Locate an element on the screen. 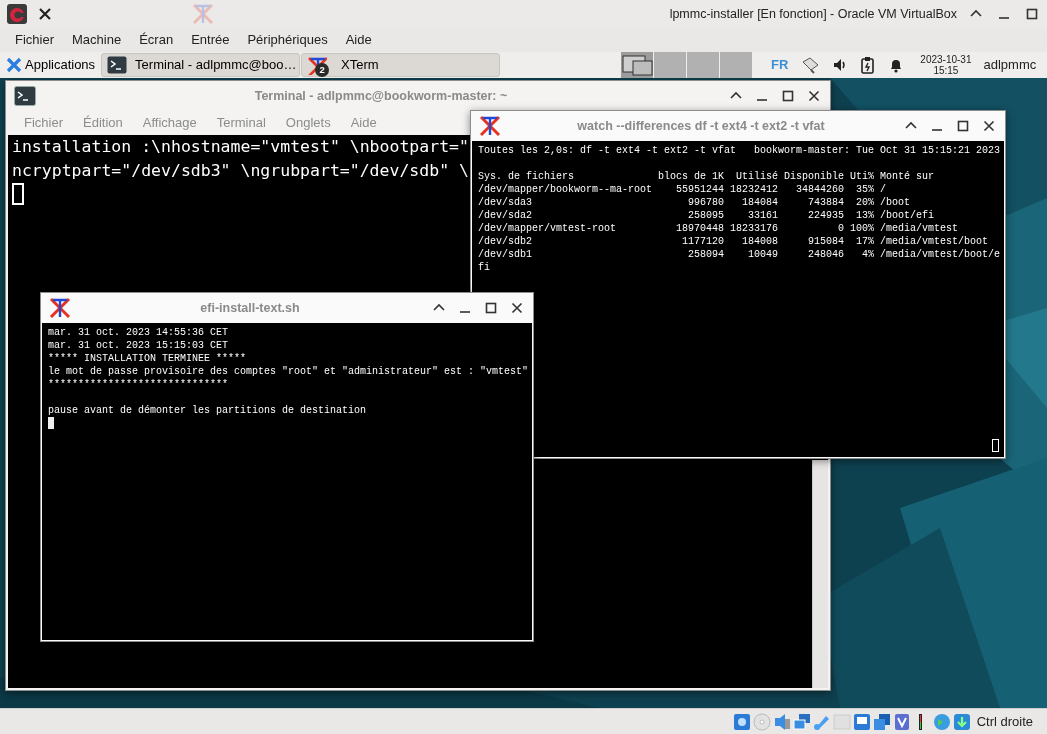 Image resolution: width=1047 pixels, height=734 pixels. menu-item: Machine is located at coordinates (97, 40).